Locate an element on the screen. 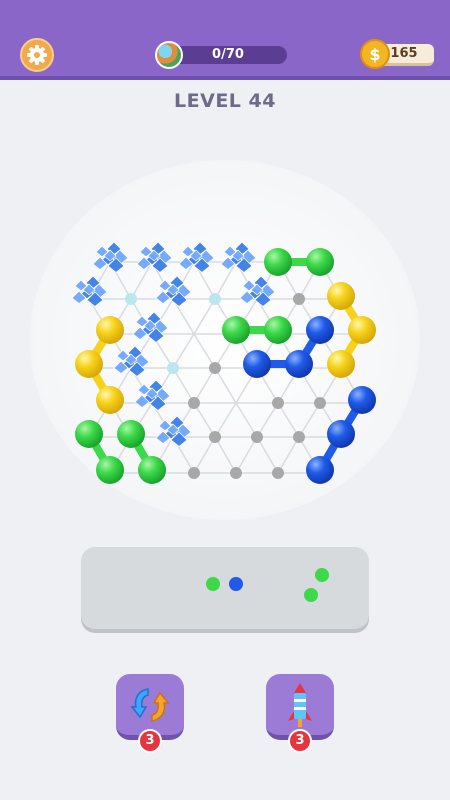 This screenshot has width=450, height=800. swap-powerup-count: 3 is located at coordinates (150, 741).